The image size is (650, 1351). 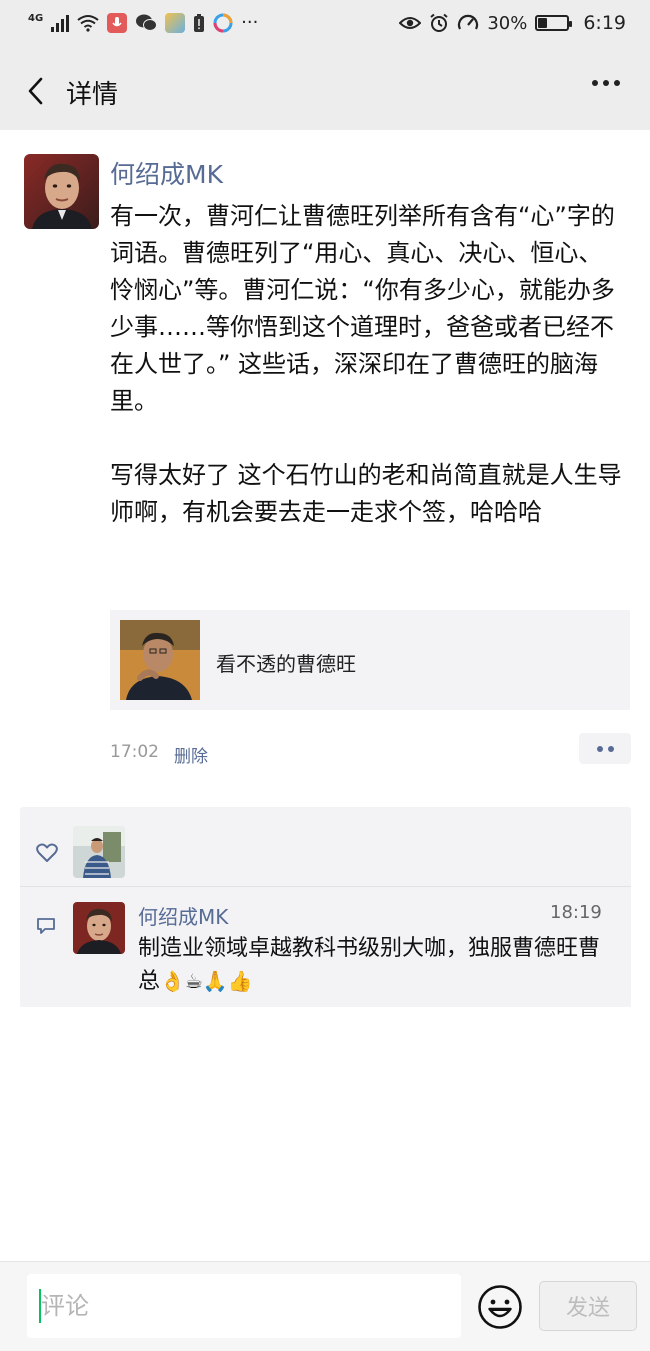 I want to click on speed-gauge-icon, so click(x=468, y=22).